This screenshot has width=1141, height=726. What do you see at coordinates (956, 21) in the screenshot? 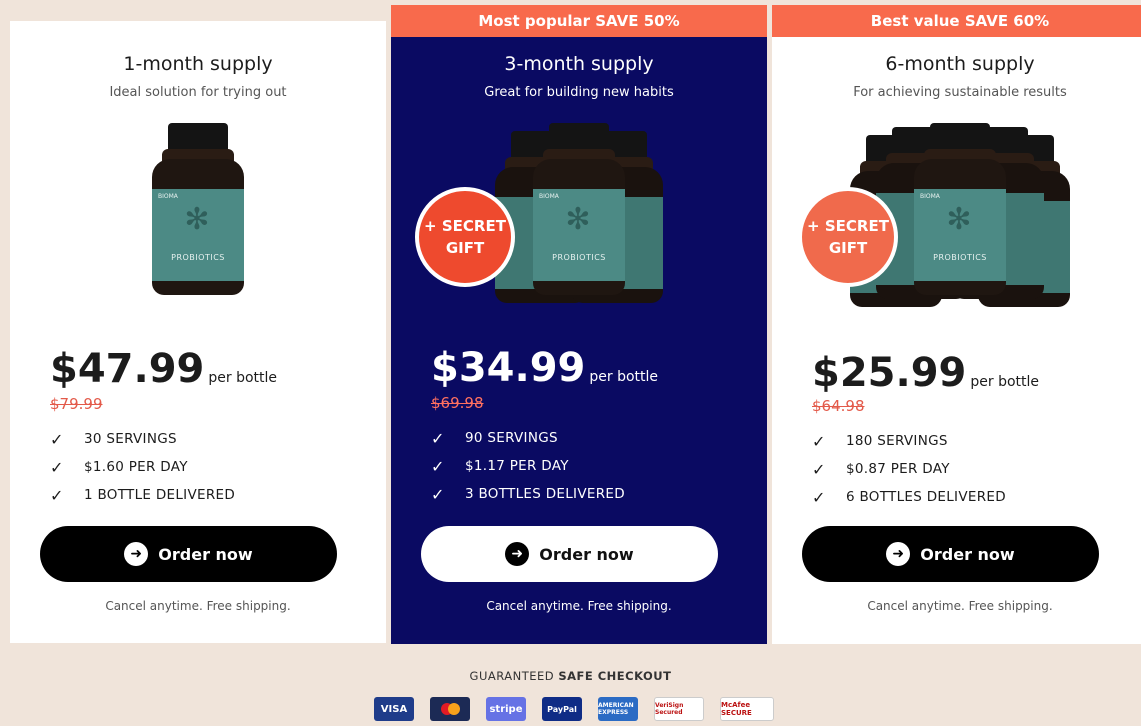
I see `plan-banner: Best value SAVE 60%` at bounding box center [956, 21].